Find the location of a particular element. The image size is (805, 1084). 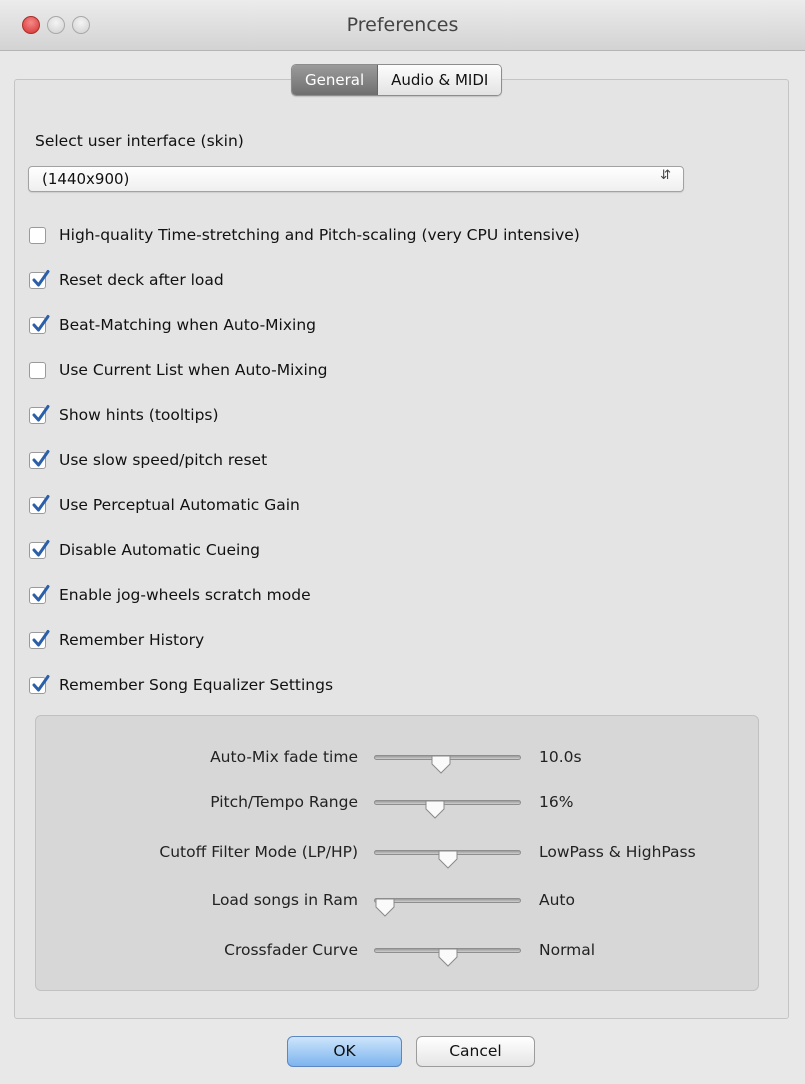

option-label: Remember Song Equalizer Settings is located at coordinates (196, 685).